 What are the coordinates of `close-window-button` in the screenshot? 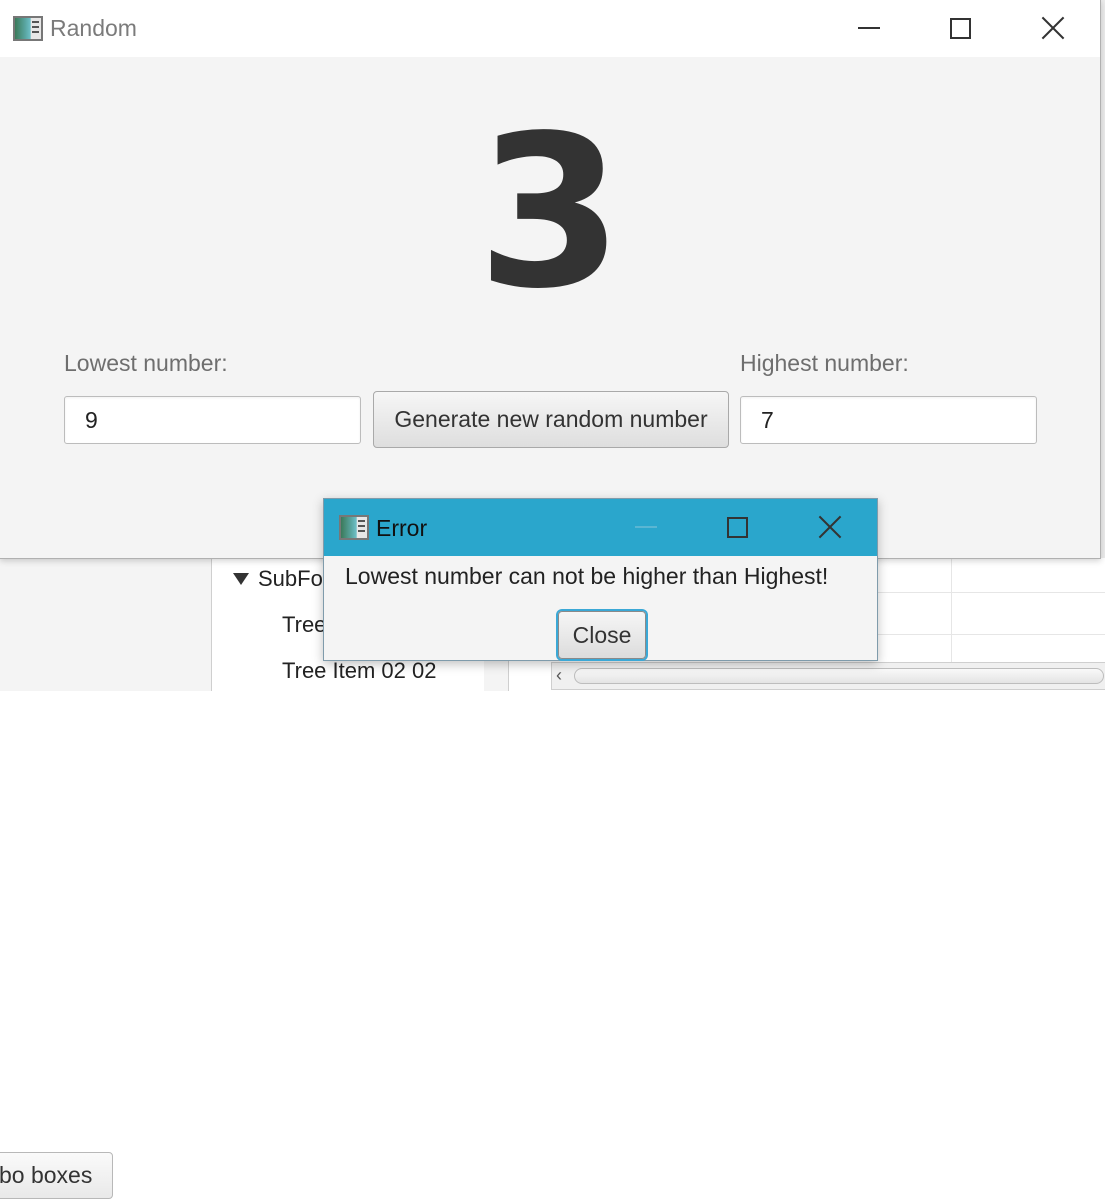 It's located at (1053, 28).